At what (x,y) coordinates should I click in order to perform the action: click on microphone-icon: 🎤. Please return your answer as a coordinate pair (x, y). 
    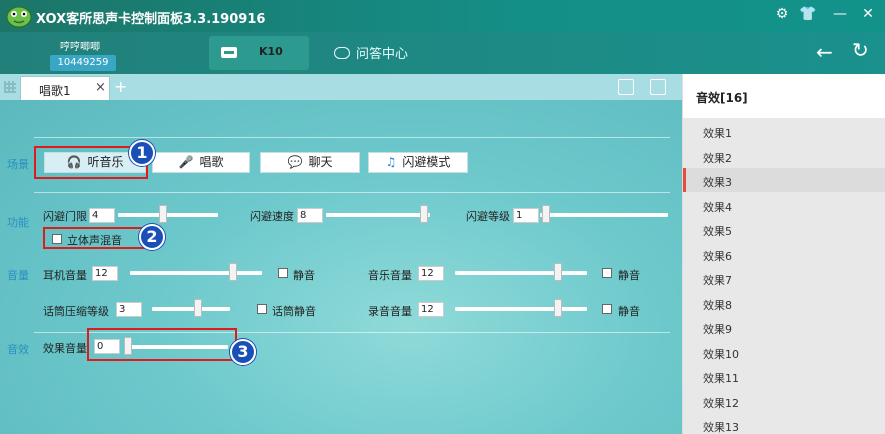
    Looking at the image, I should click on (186, 162).